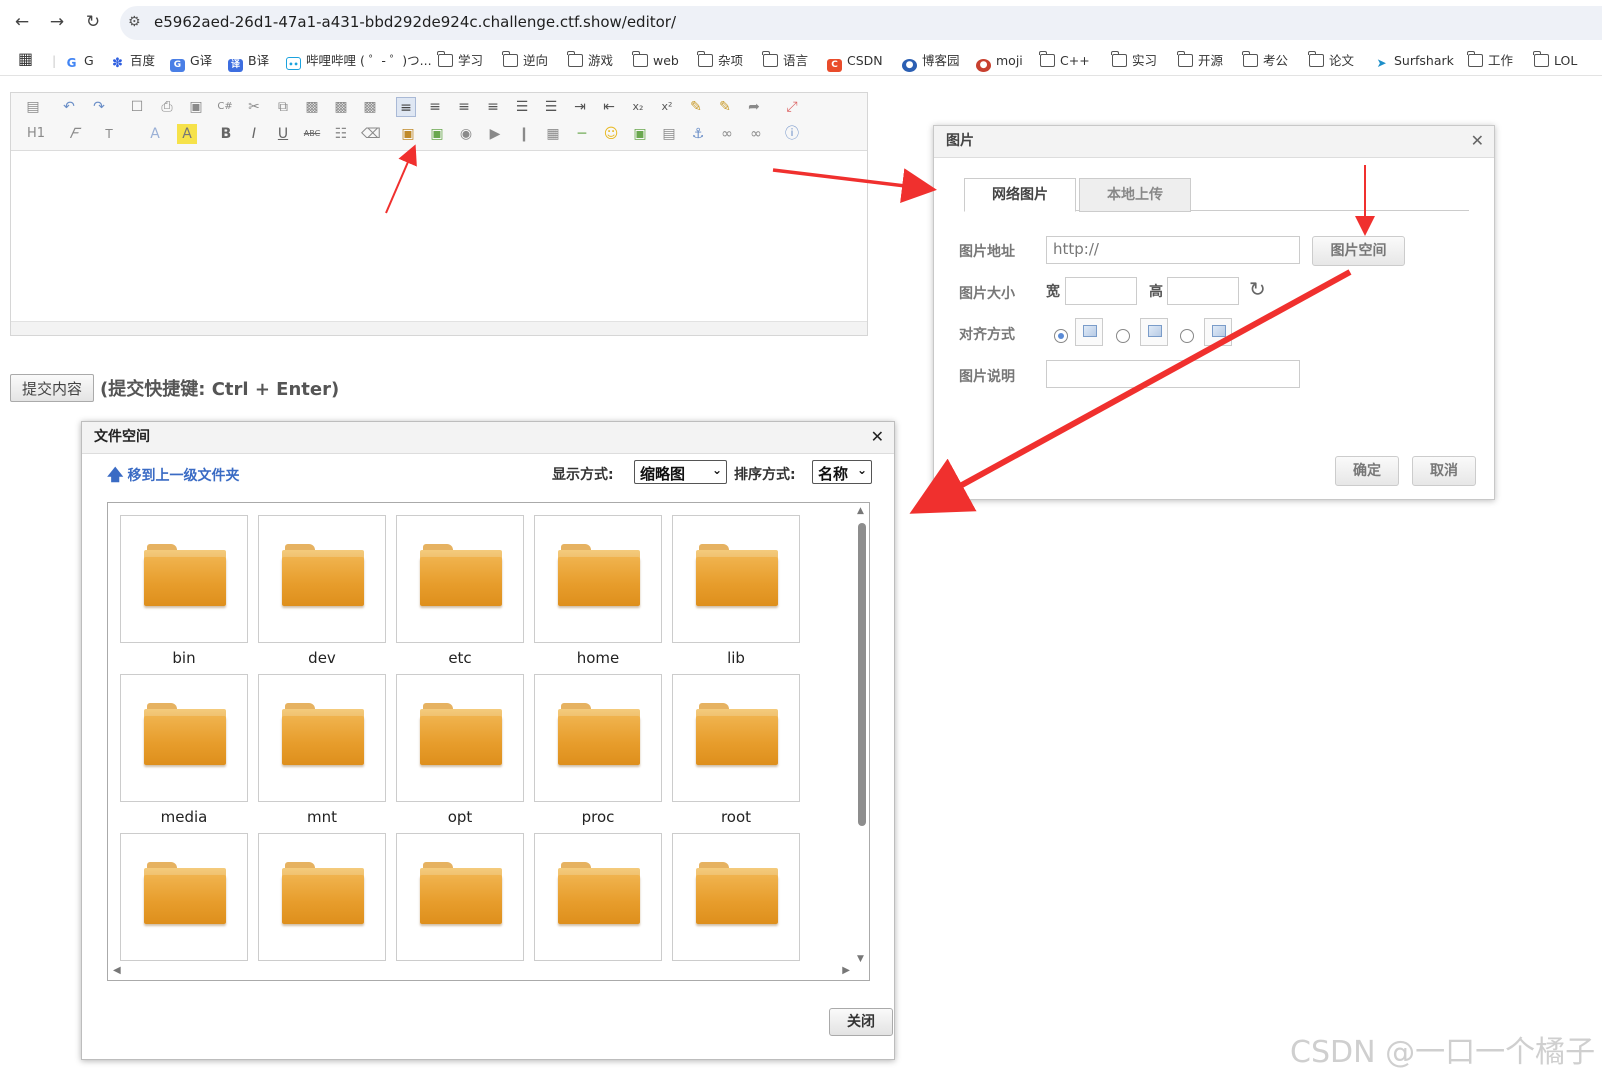  Describe the element at coordinates (155, 134) in the screenshot. I see `font-color-icon: A` at that location.